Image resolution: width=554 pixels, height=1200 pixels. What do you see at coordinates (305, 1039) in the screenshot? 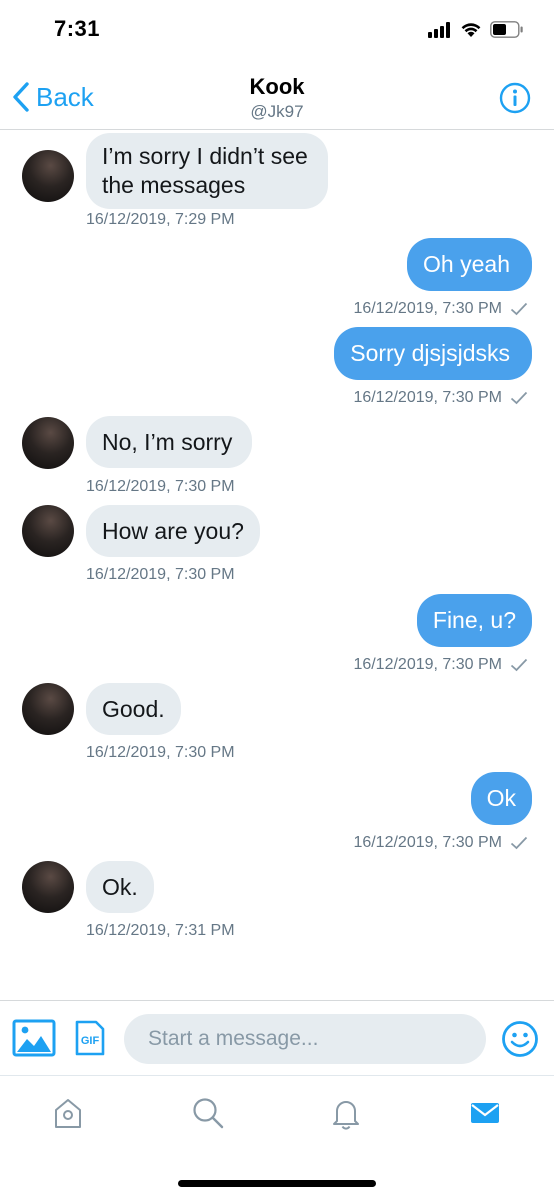
I see `message-input` at bounding box center [305, 1039].